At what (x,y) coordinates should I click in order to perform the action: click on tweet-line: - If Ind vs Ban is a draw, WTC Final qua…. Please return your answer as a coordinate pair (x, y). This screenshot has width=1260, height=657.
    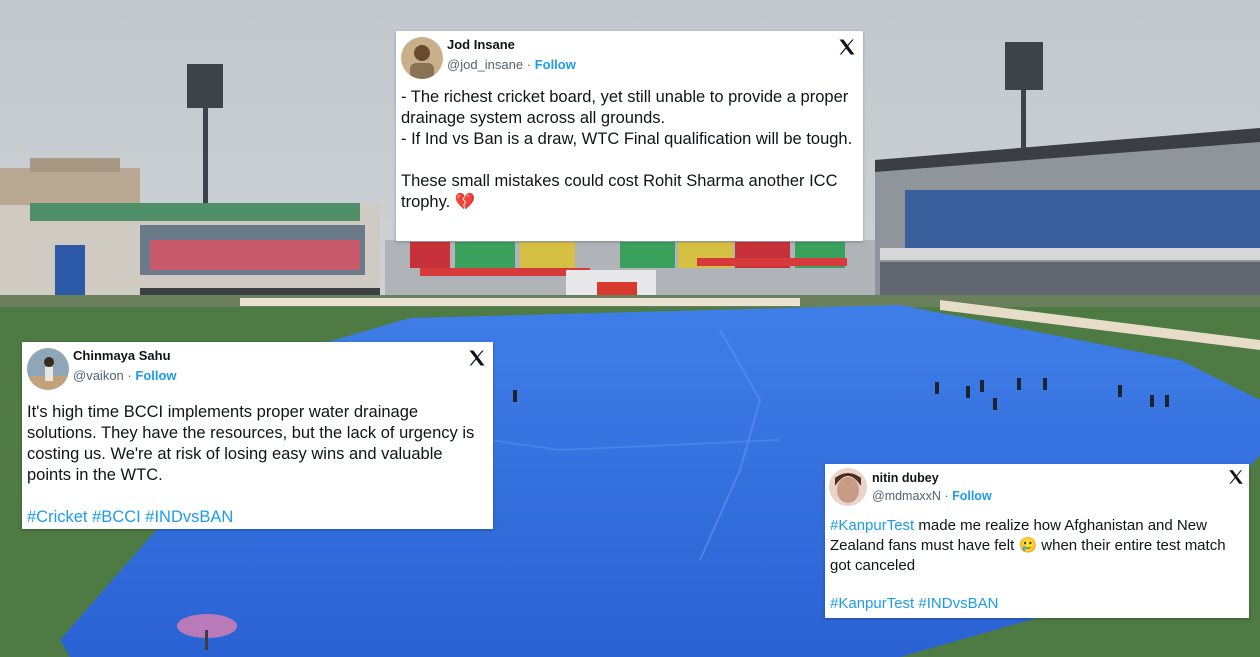
    Looking at the image, I should click on (627, 139).